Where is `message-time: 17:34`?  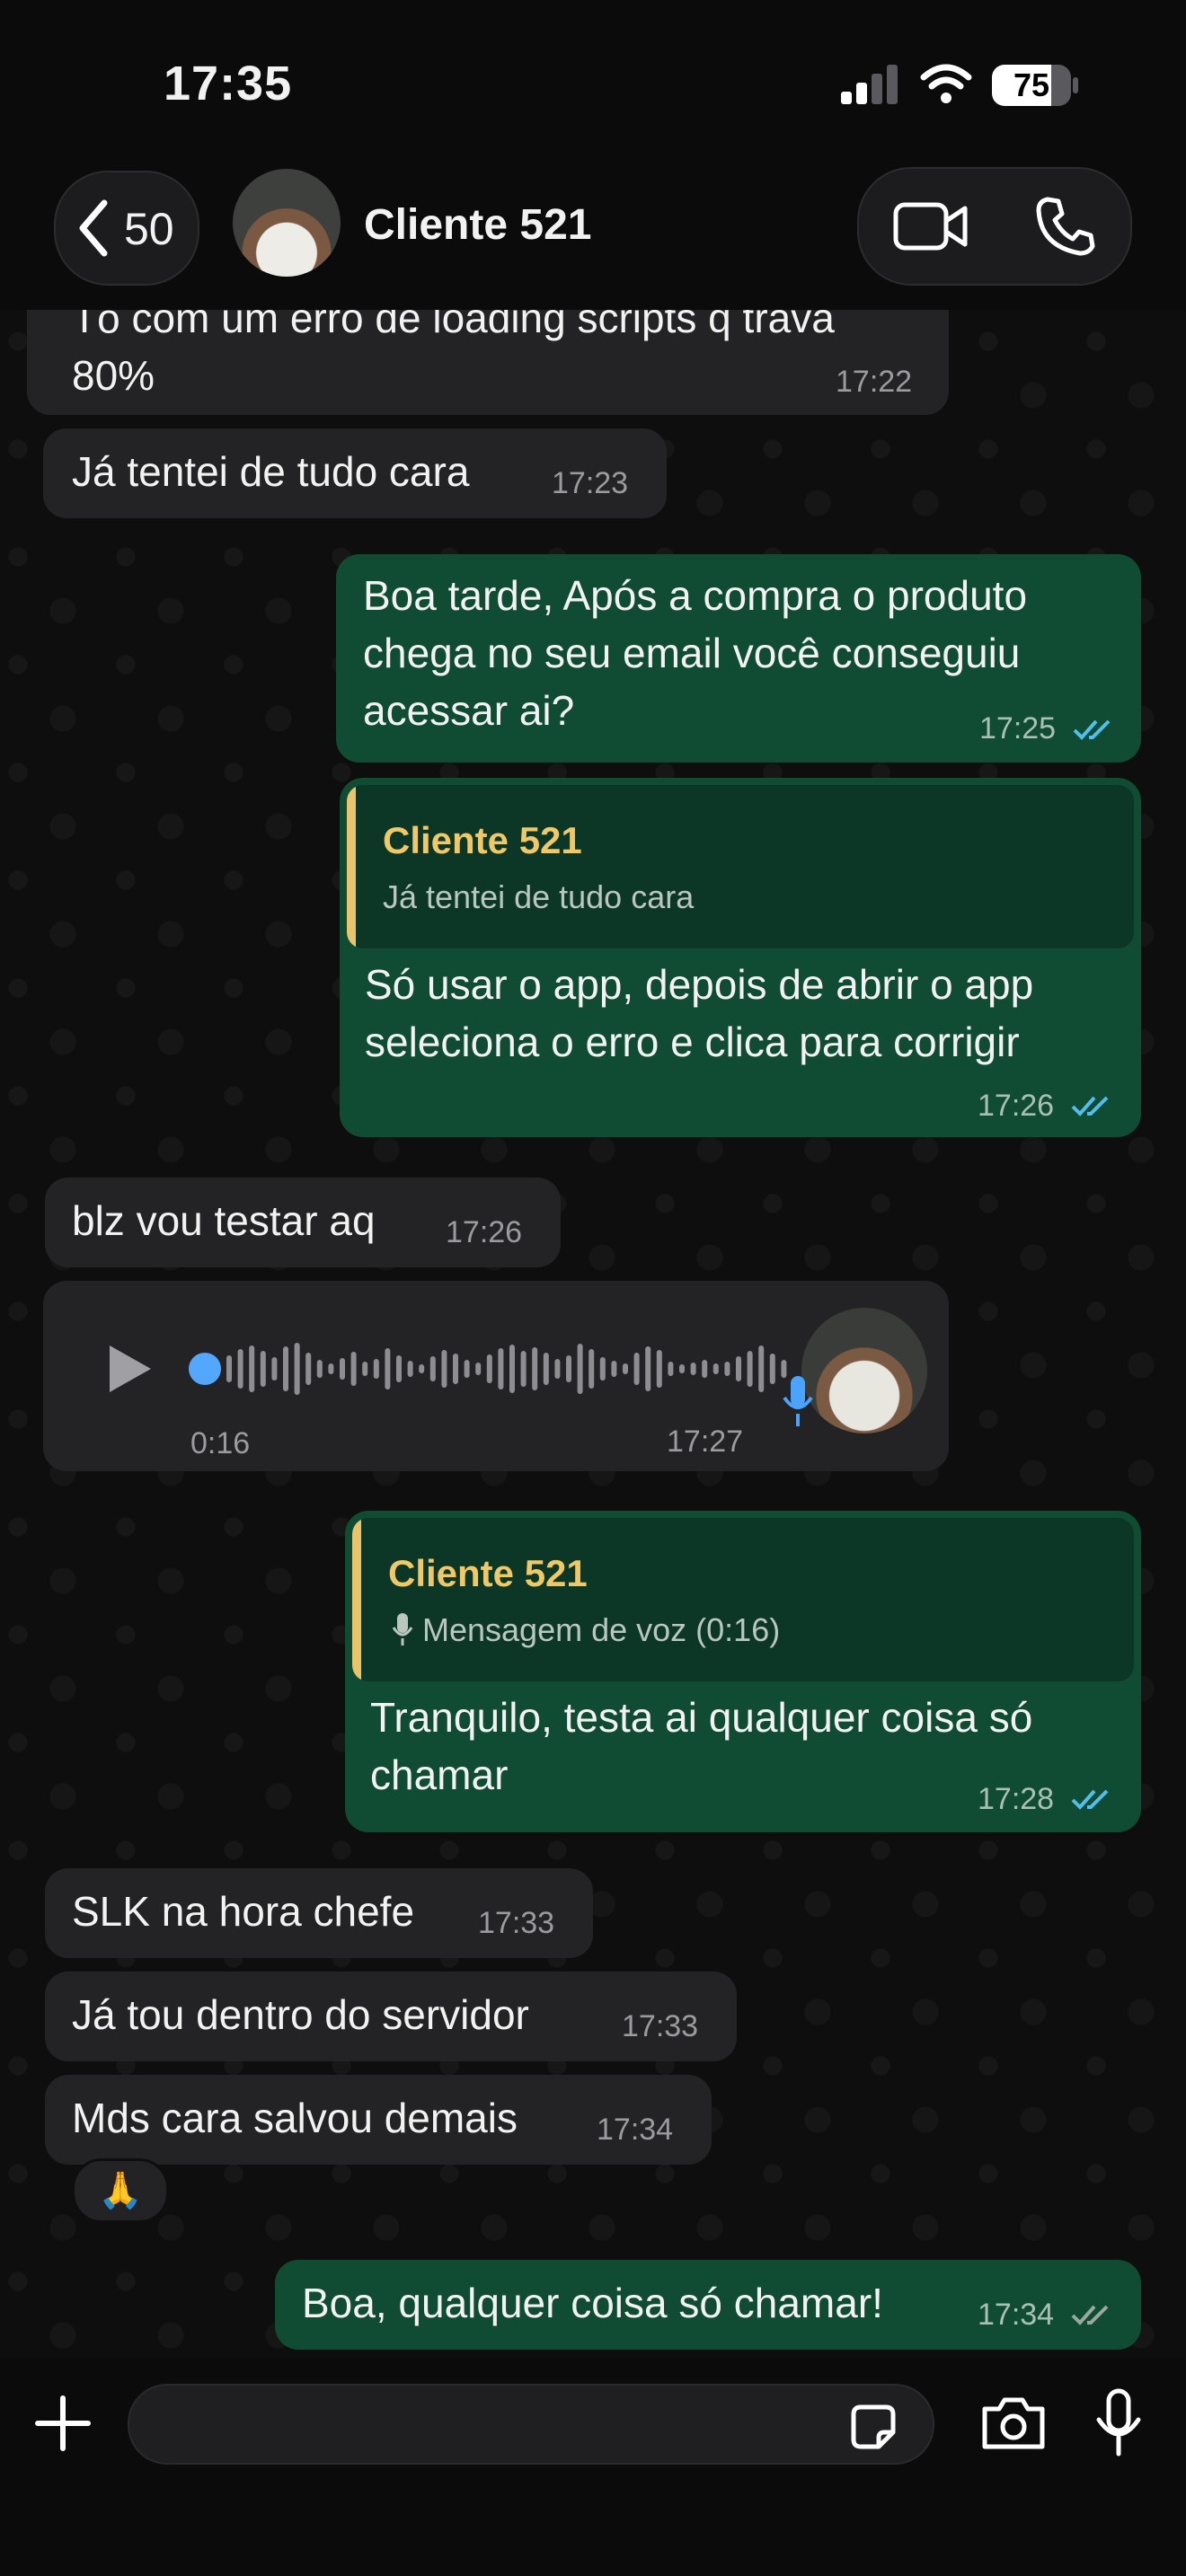
message-time: 17:34 is located at coordinates (635, 2130).